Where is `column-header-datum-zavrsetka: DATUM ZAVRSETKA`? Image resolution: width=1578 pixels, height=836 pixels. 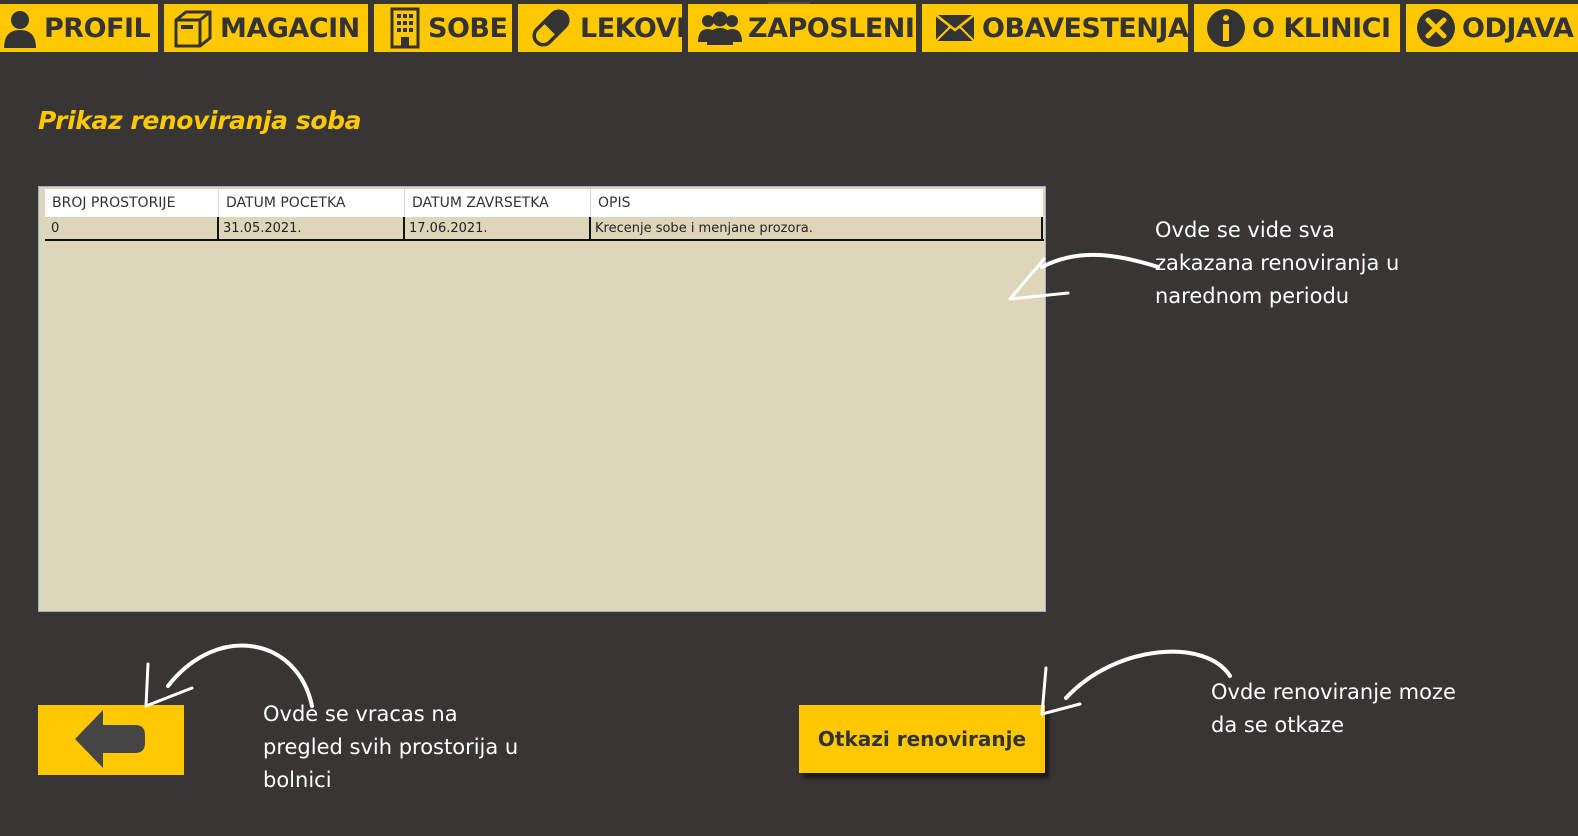
column-header-datum-zavrsetka: DATUM ZAVRSETKA is located at coordinates (498, 203).